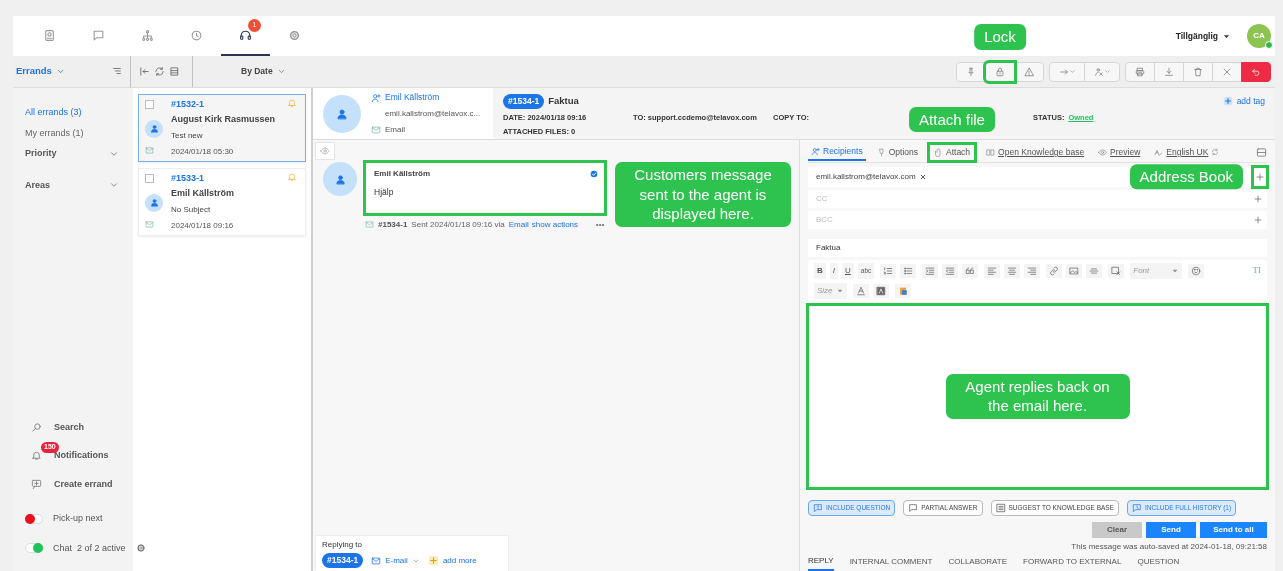 The width and height of the screenshot is (1283, 571). I want to click on recipient-chip: emil.kallstrom@telavox.com, so click(871, 176).